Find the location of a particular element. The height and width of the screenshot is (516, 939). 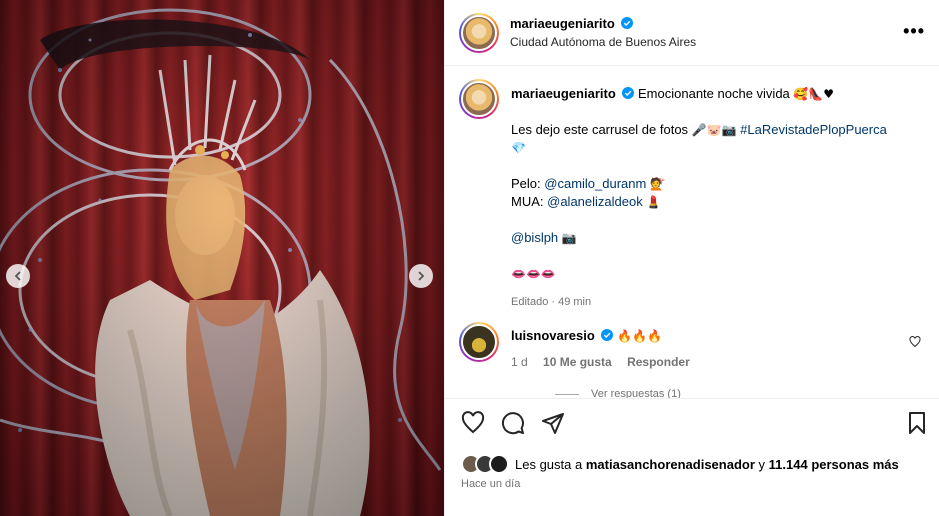

likes-count-link: 11.144 personas más is located at coordinates (834, 464).